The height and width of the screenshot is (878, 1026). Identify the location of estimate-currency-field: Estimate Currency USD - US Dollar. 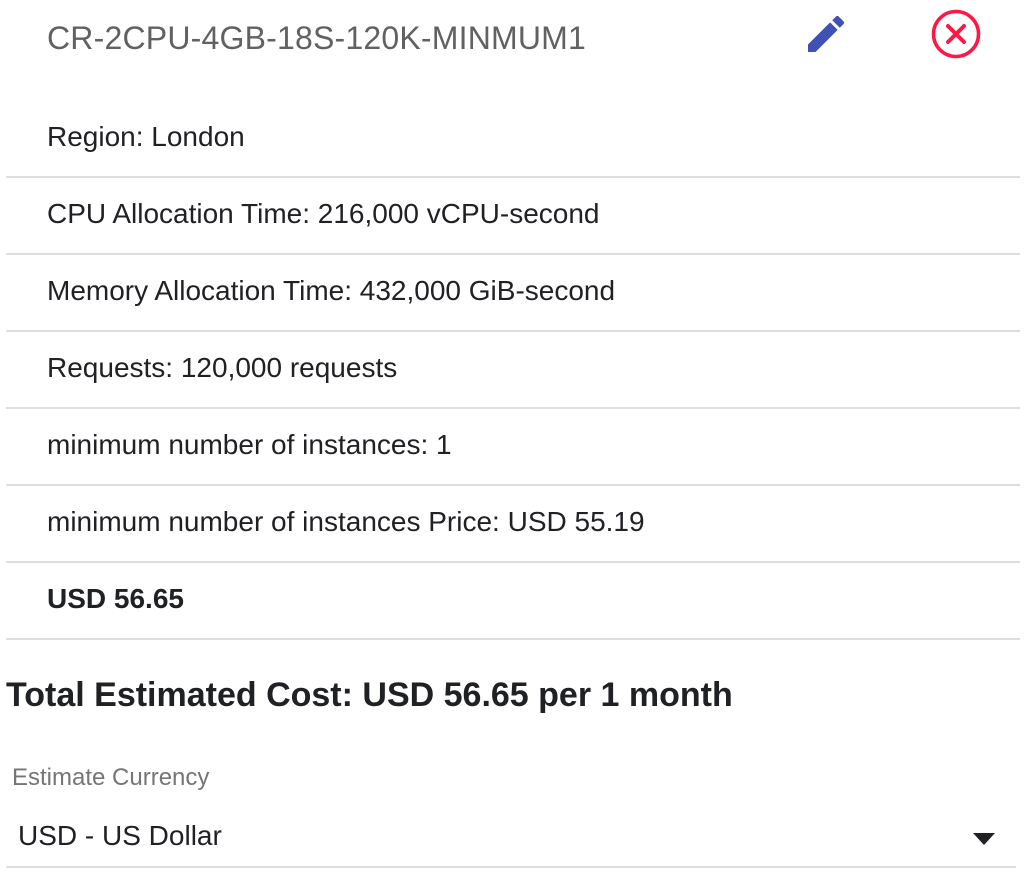
(511, 815).